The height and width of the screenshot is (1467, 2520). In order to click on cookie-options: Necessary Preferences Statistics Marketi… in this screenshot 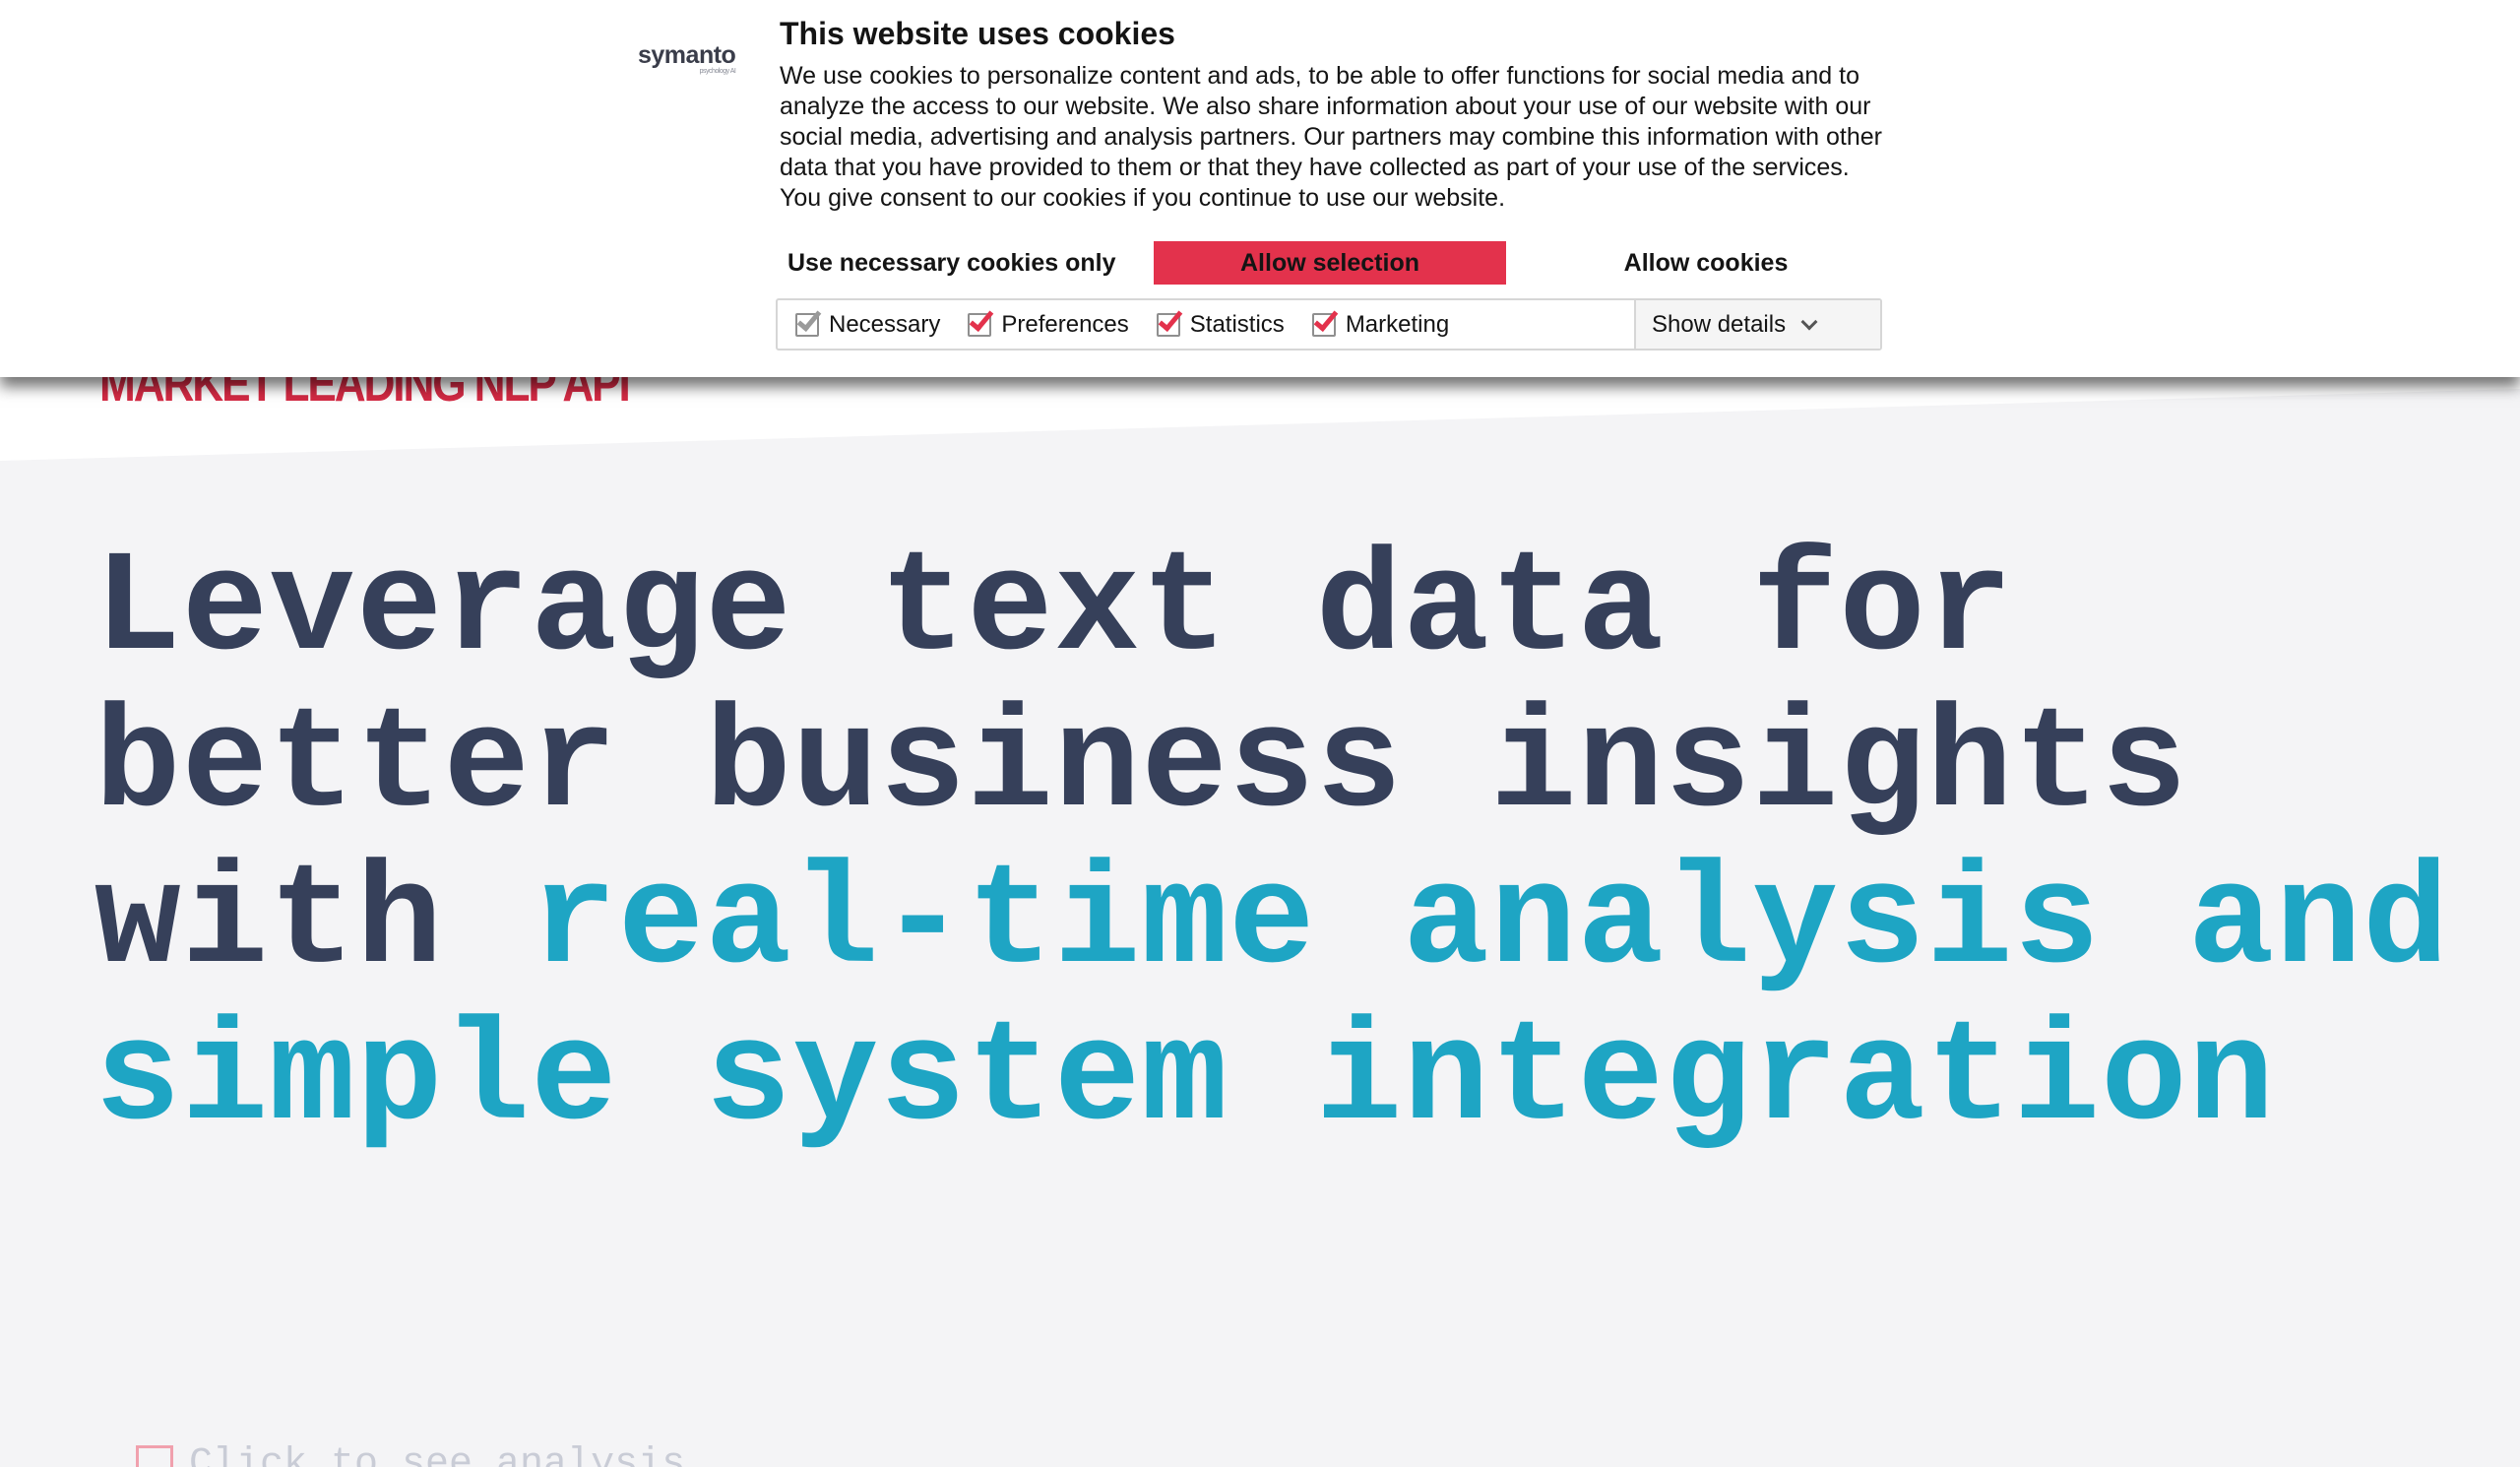, I will do `click(1206, 324)`.